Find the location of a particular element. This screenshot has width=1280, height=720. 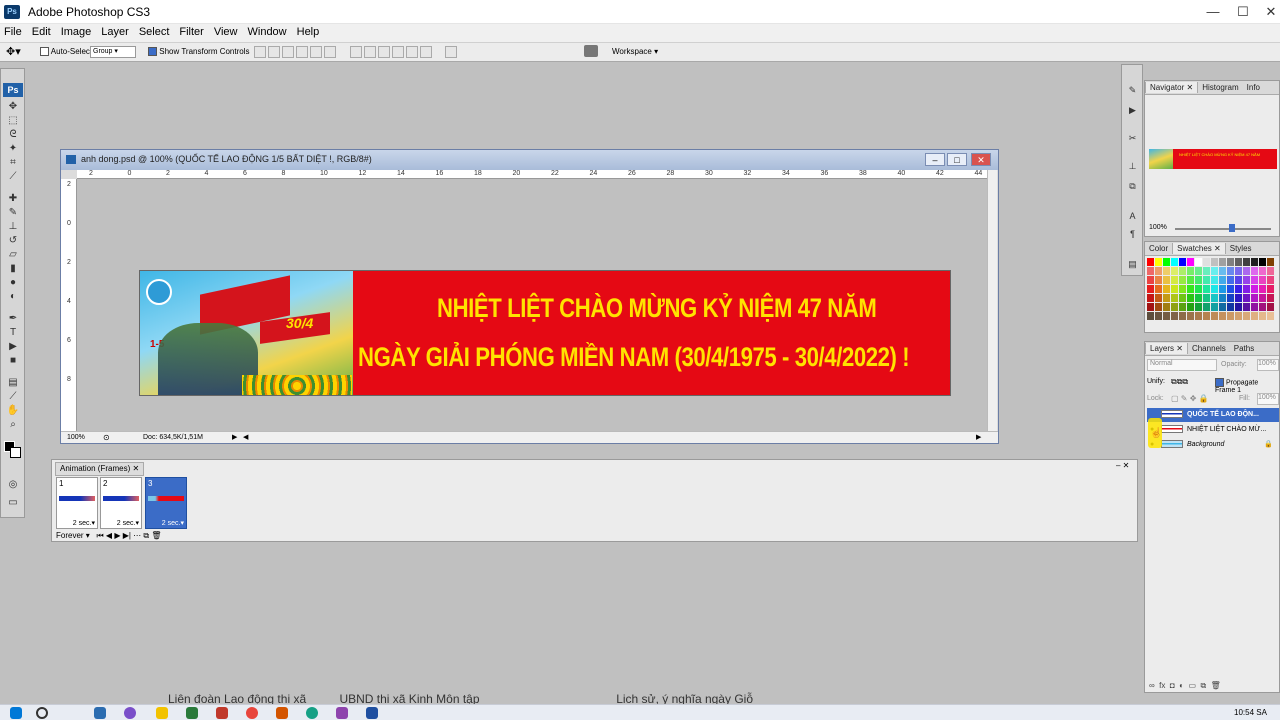

unify-icons: ⧉⧉⧉ is located at coordinates (1179, 382).